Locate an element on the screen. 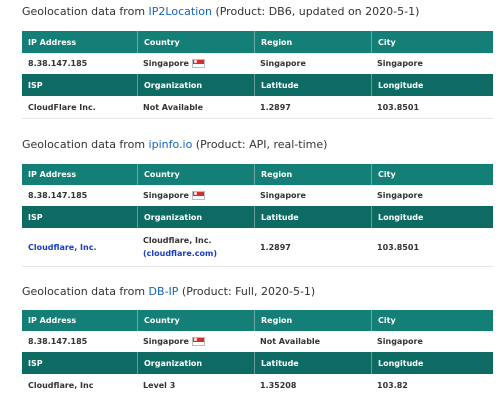  table-row: Cloudflare, Inc Level 3 1.35208 103.82 is located at coordinates (257, 385).